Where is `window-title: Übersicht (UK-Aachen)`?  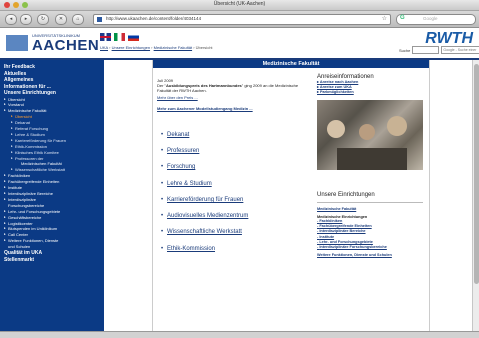
window-title: Übersicht (UK-Aachen) is located at coordinates (239, 4).